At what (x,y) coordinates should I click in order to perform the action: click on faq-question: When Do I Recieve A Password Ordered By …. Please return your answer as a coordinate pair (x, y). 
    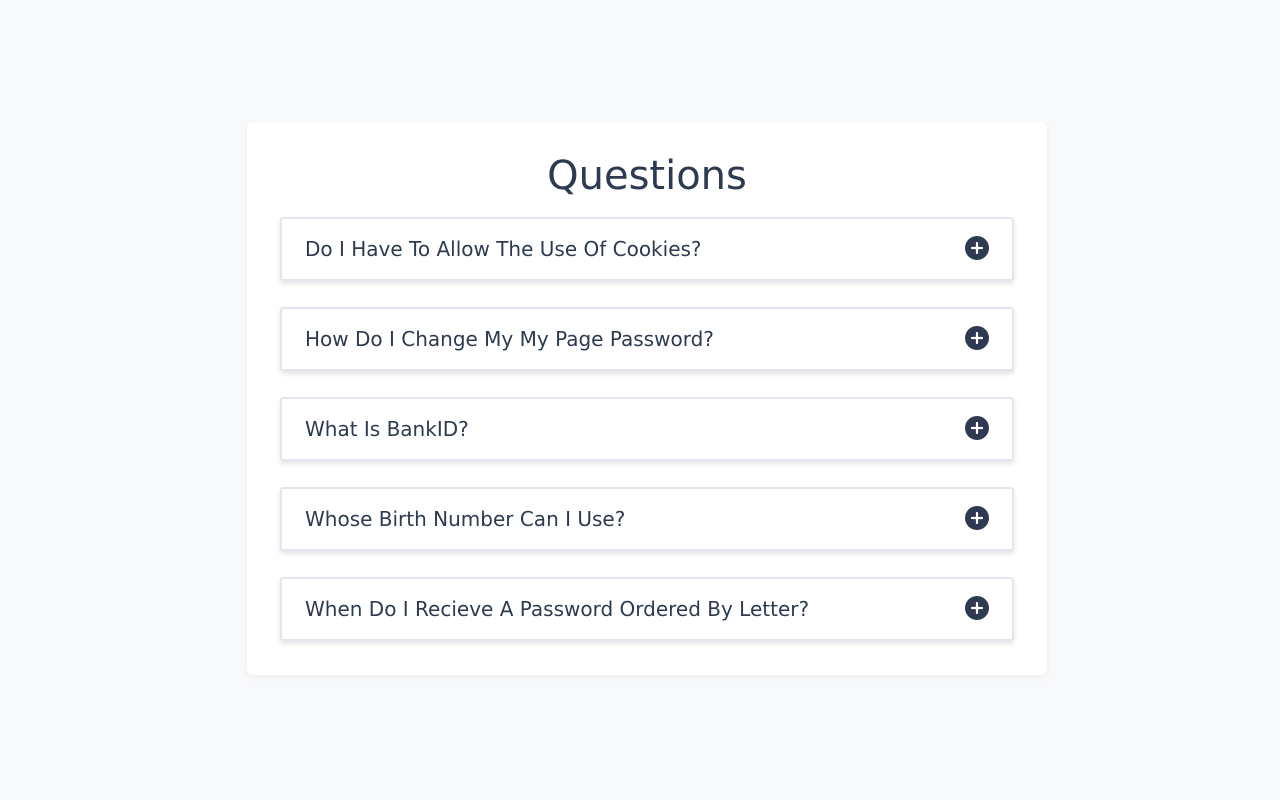
    Looking at the image, I should click on (557, 609).